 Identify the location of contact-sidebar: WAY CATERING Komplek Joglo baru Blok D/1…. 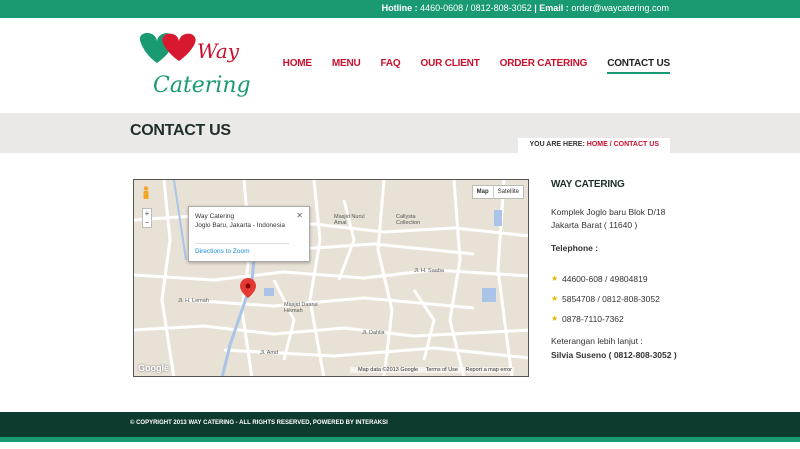
(616, 270).